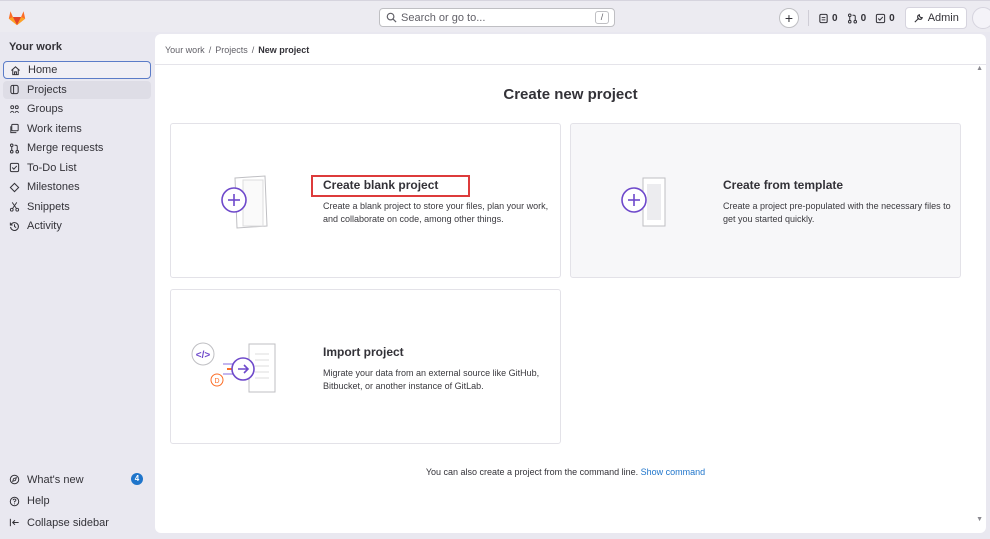 Image resolution: width=990 pixels, height=539 pixels. What do you see at coordinates (247, 203) in the screenshot?
I see `blank-project-illustration-icon` at bounding box center [247, 203].